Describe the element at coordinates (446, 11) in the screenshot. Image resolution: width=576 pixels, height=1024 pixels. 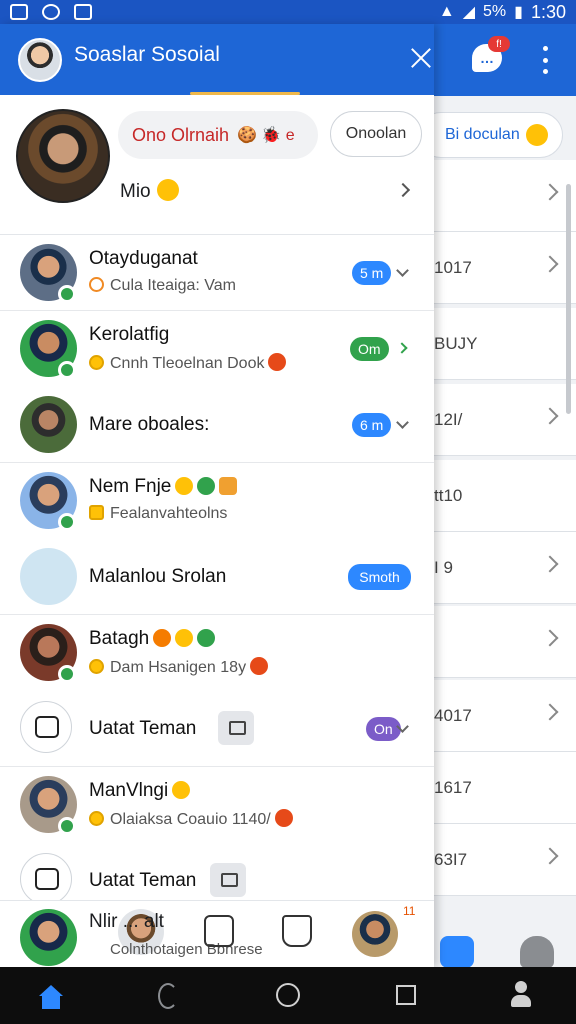
I see `wifi-icon: ▲` at that location.